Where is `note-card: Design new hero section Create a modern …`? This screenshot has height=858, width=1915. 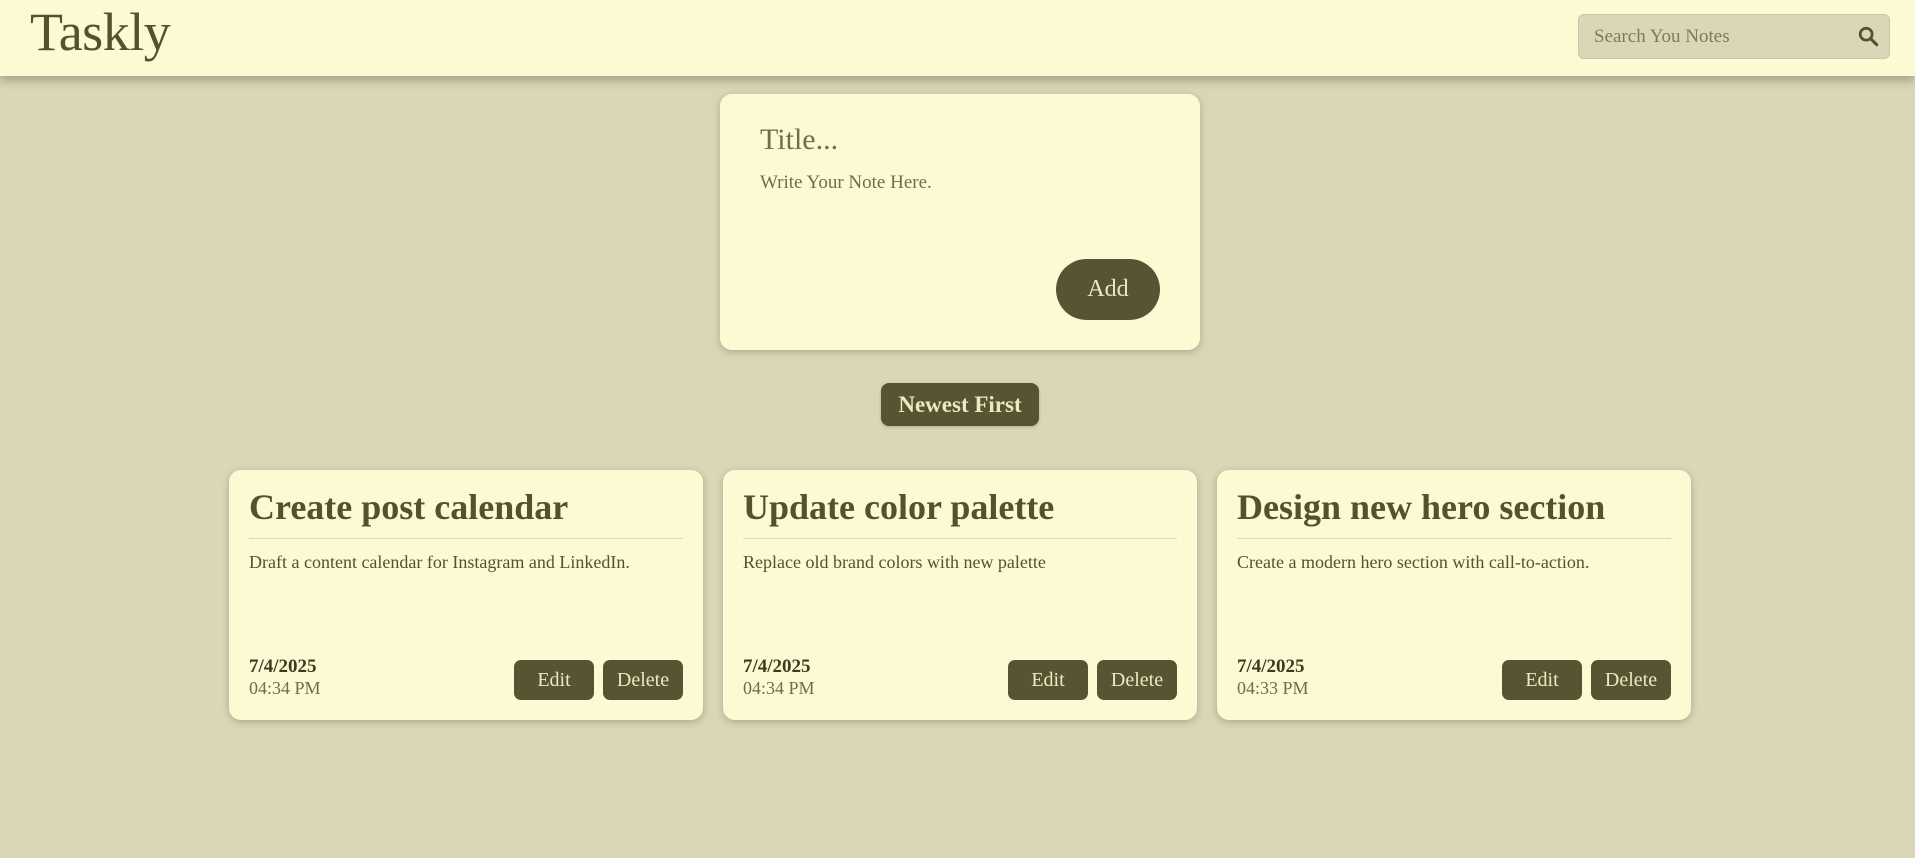
note-card: Design new hero section Create a modern … is located at coordinates (1454, 595).